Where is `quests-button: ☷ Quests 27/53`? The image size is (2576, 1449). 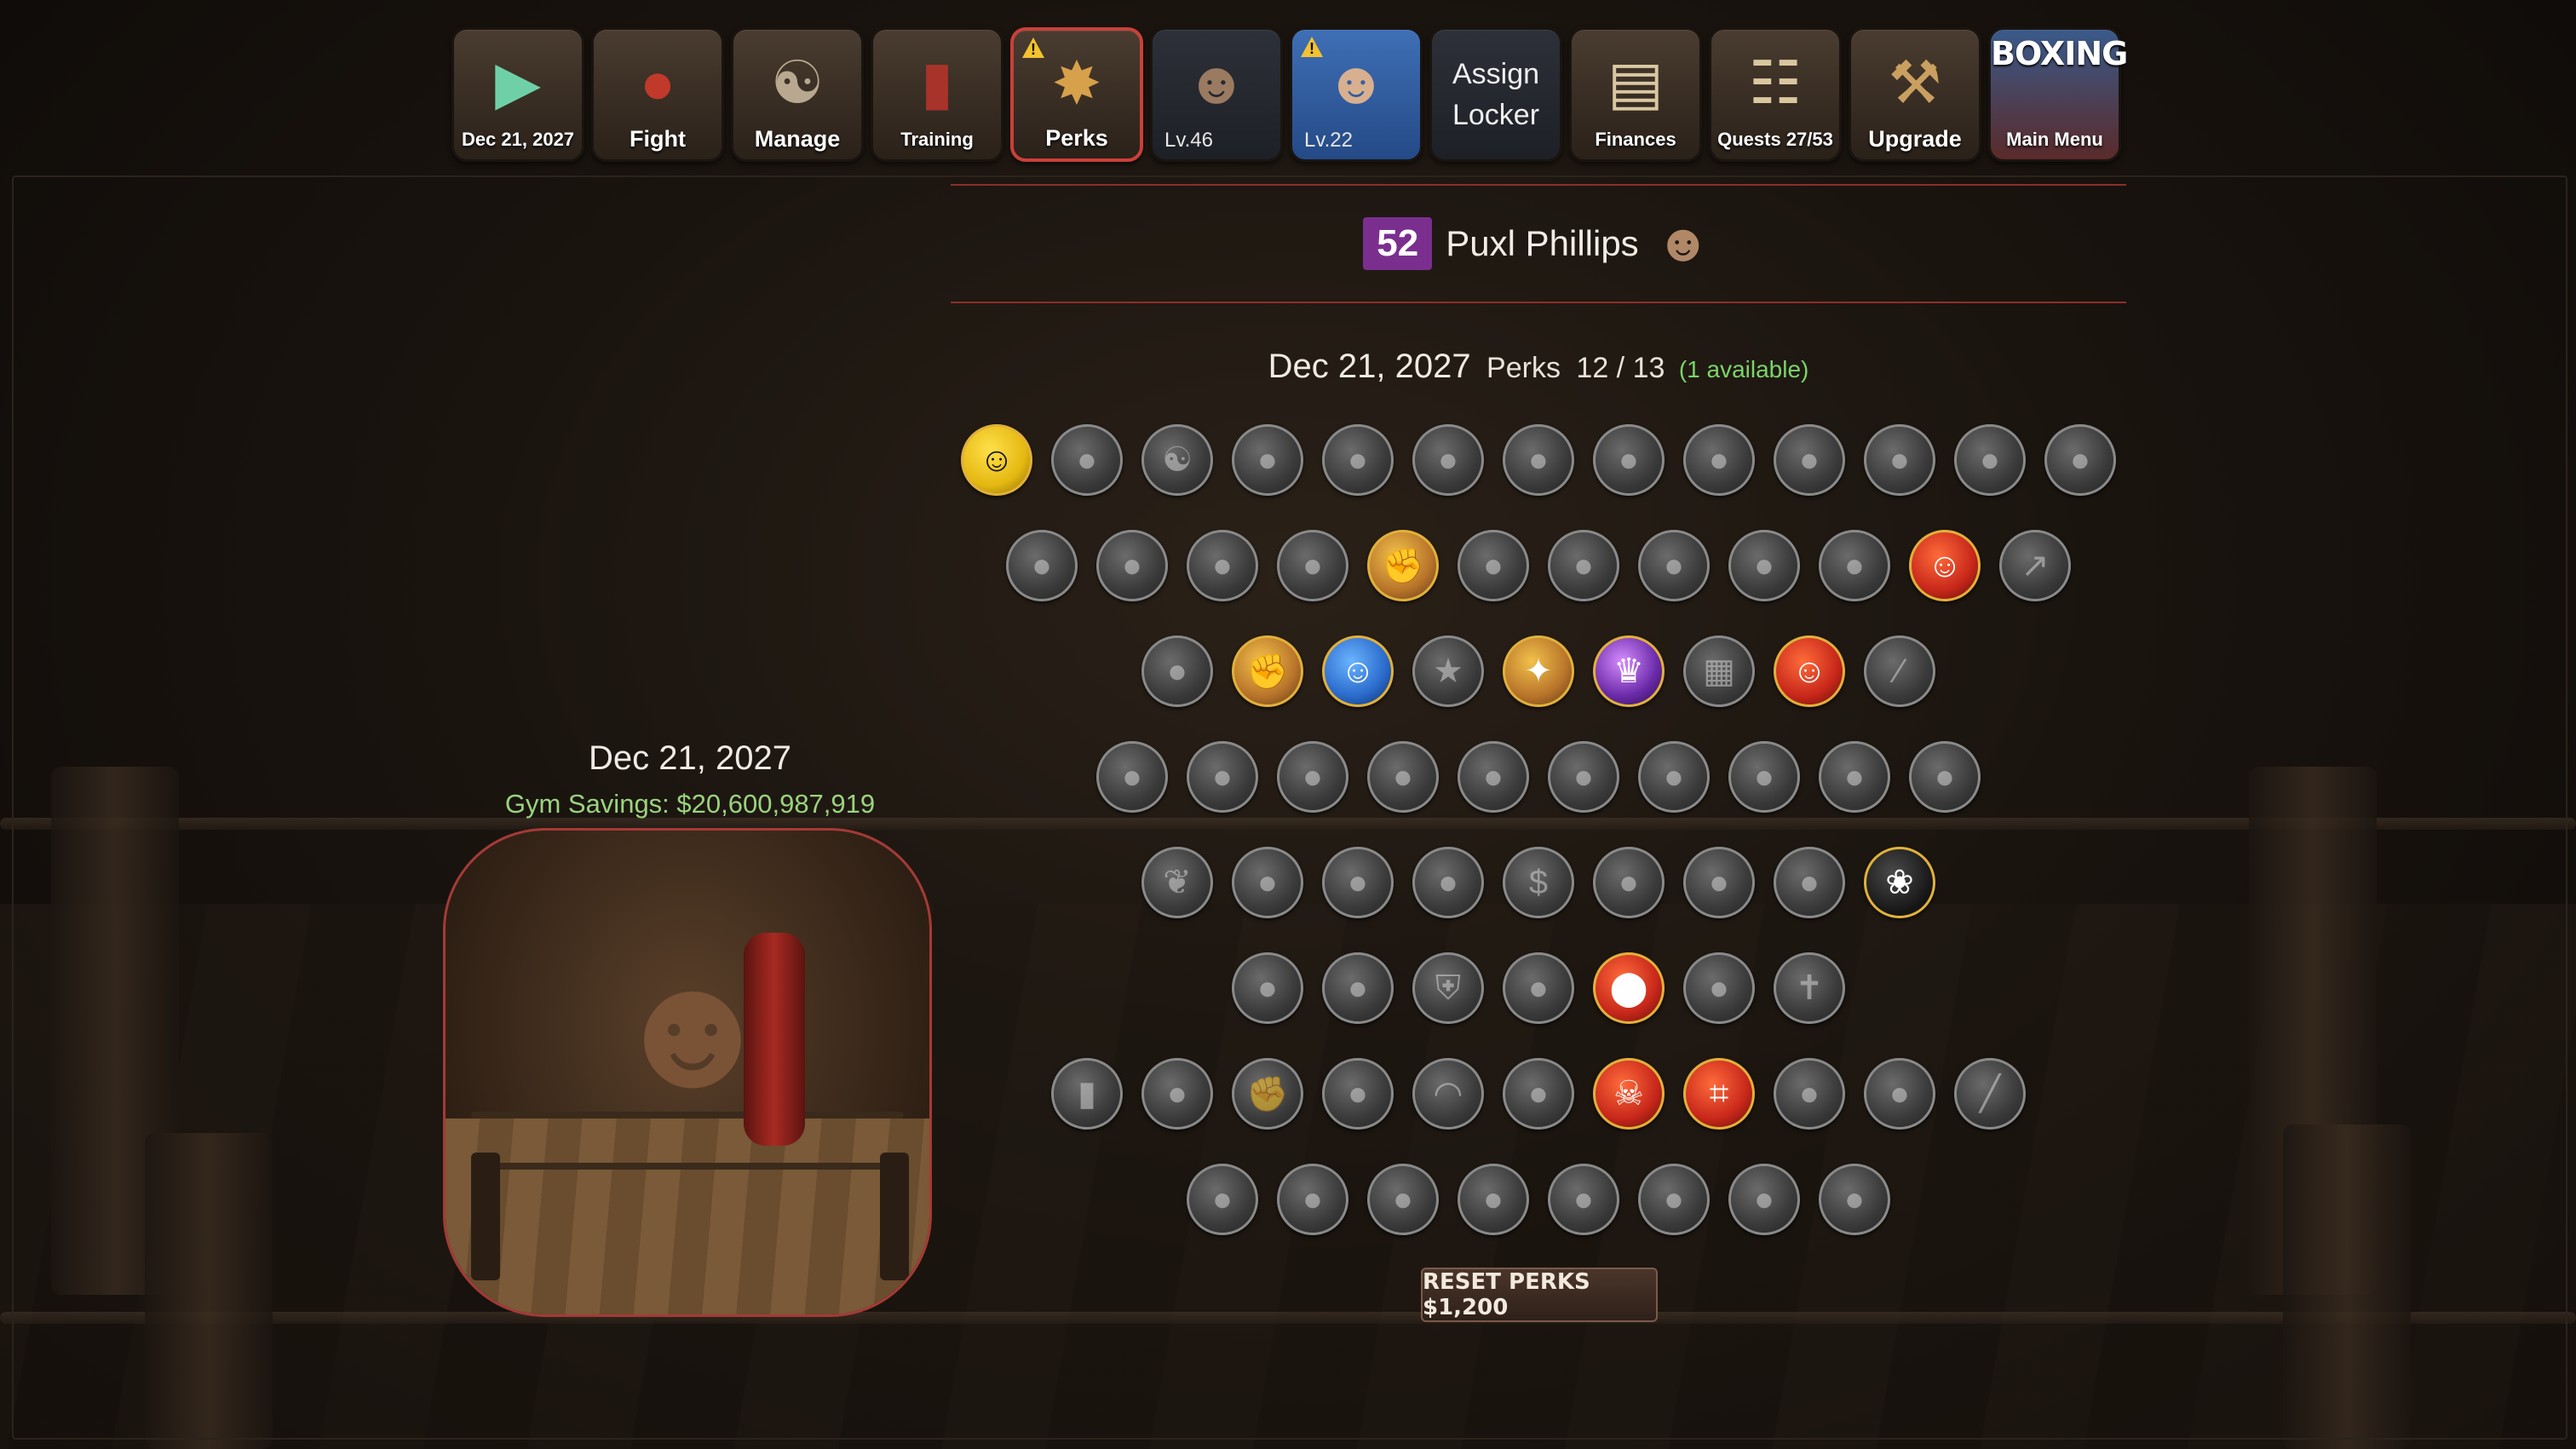
quests-button: ☷ Quests 27/53 is located at coordinates (1776, 94).